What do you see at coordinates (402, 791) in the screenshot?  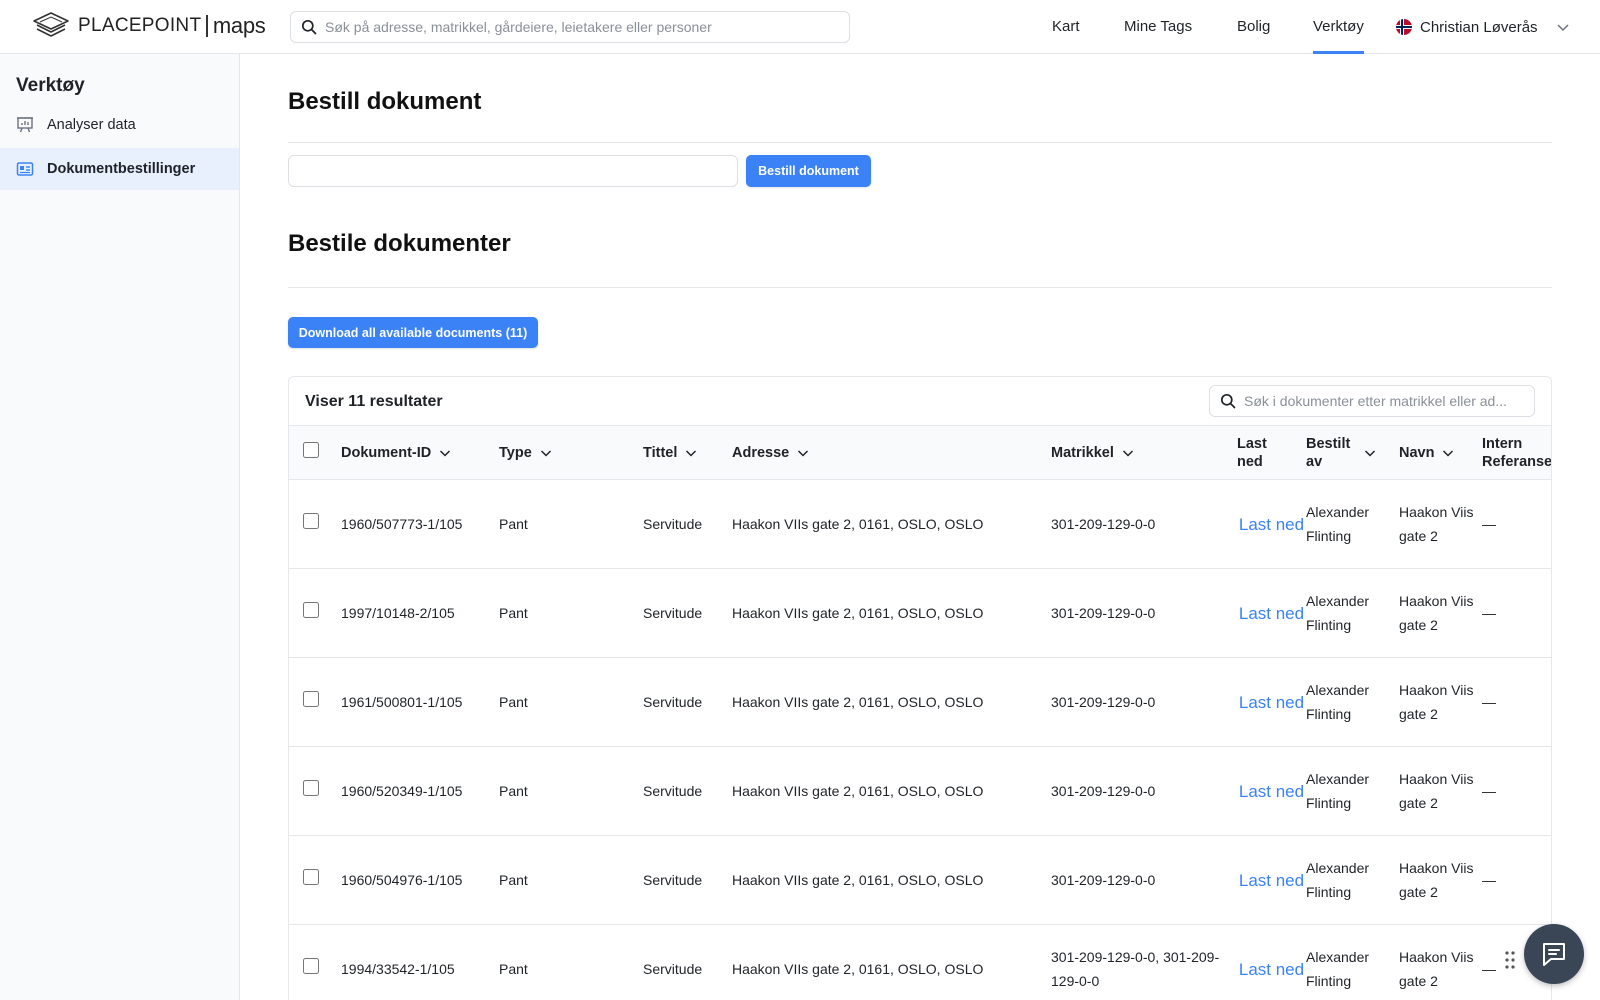 I see `document-id: 1960/520349-1/105` at bounding box center [402, 791].